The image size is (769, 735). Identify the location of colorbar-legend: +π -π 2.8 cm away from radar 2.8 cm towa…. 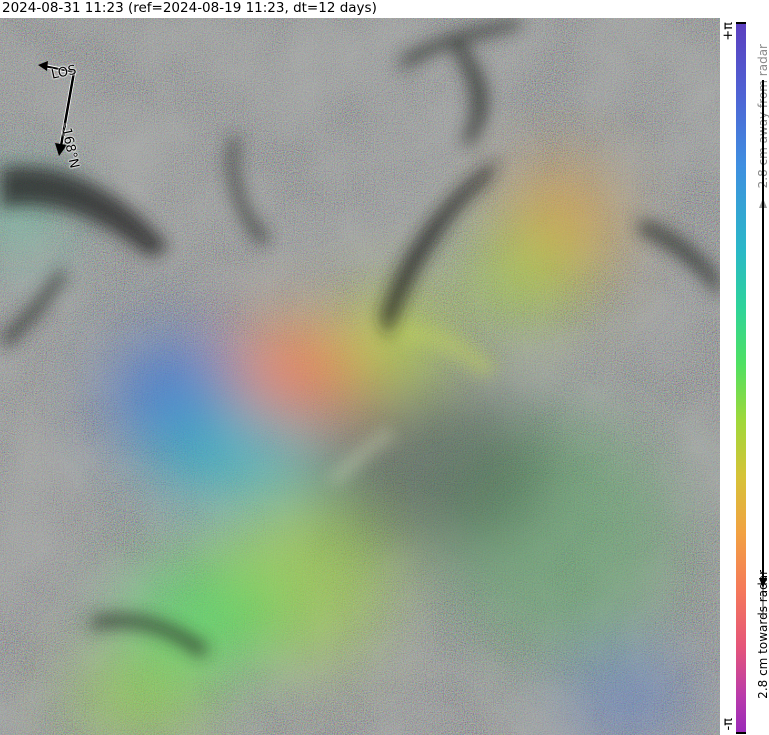
(744, 376).